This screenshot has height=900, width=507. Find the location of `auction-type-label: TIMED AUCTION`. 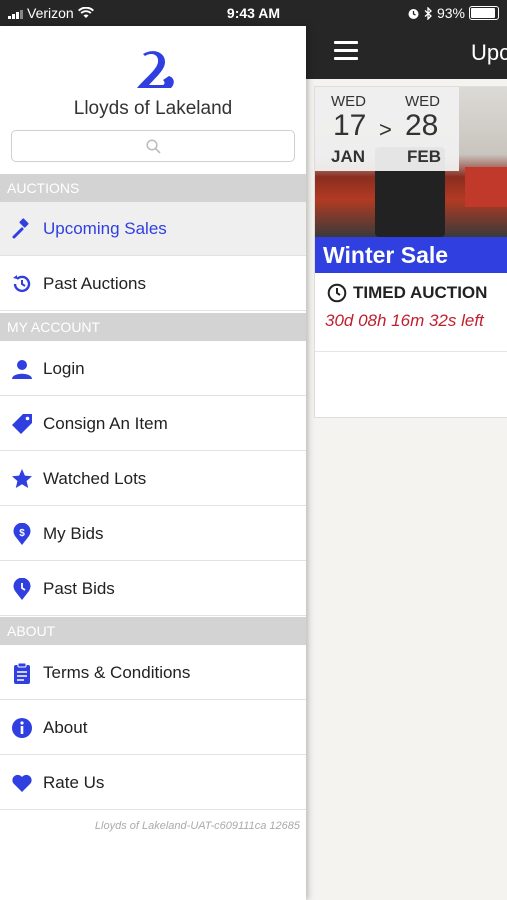

auction-type-label: TIMED AUCTION is located at coordinates (420, 292).